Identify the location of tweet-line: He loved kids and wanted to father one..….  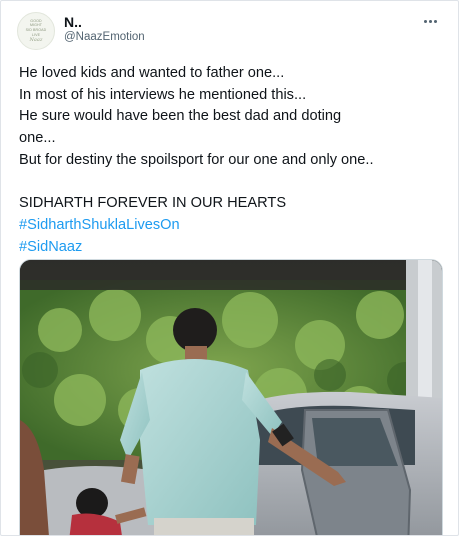
(152, 73).